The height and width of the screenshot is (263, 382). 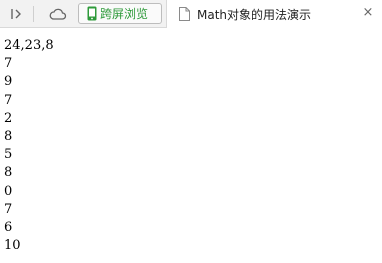 What do you see at coordinates (29, 146) in the screenshot?
I see `page-output: 24,23,8 7 9 7 2 8 5 8 0 7 6 10` at bounding box center [29, 146].